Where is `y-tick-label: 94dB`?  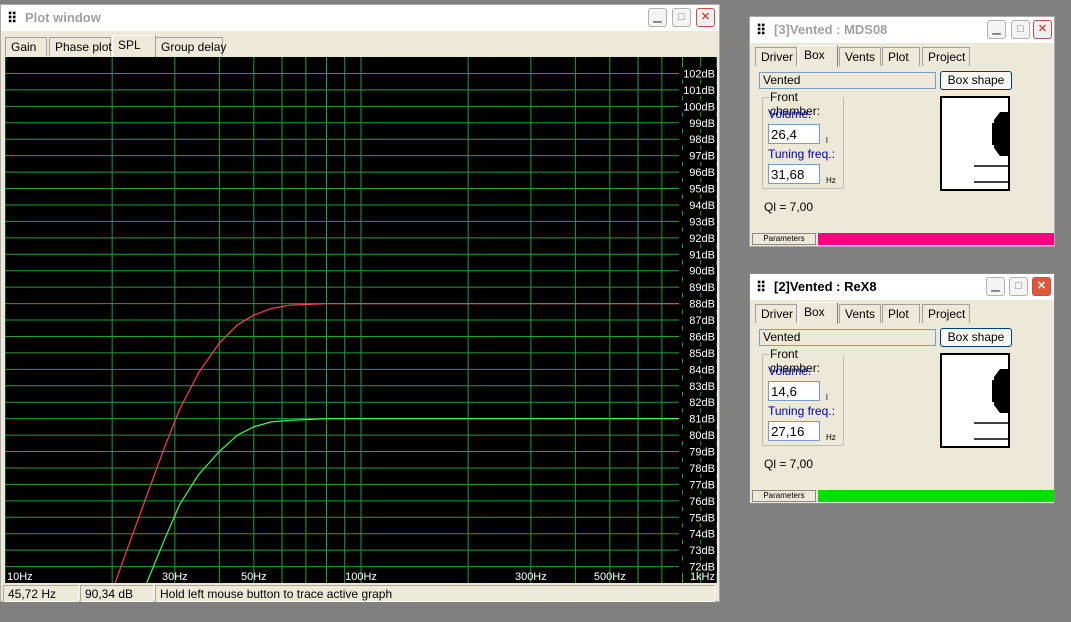 y-tick-label: 94dB is located at coordinates (702, 206).